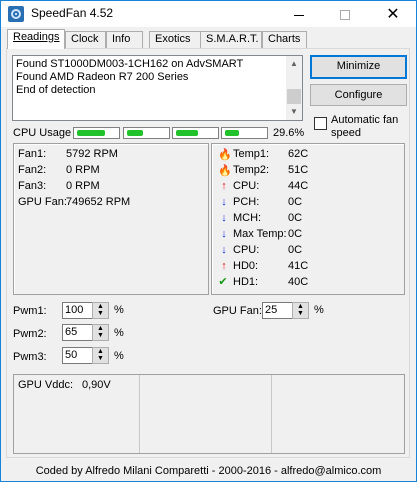  I want to click on scroll-thumb, so click(294, 96).